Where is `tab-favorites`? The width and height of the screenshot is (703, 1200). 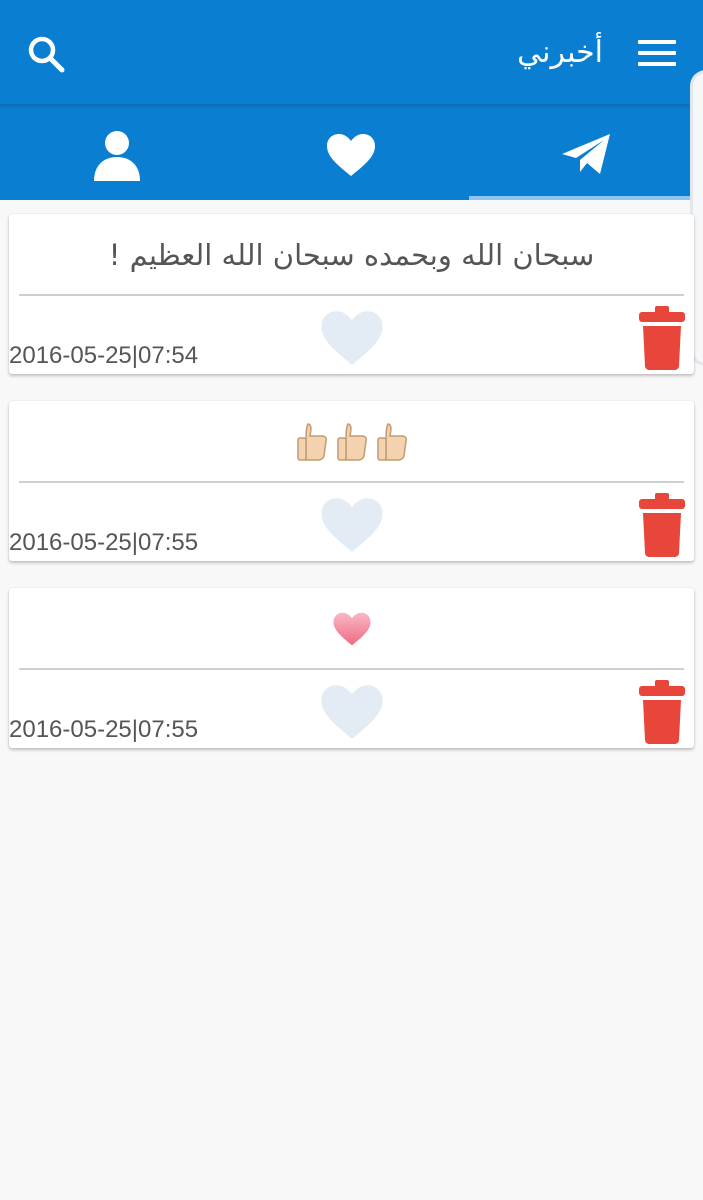 tab-favorites is located at coordinates (351, 155).